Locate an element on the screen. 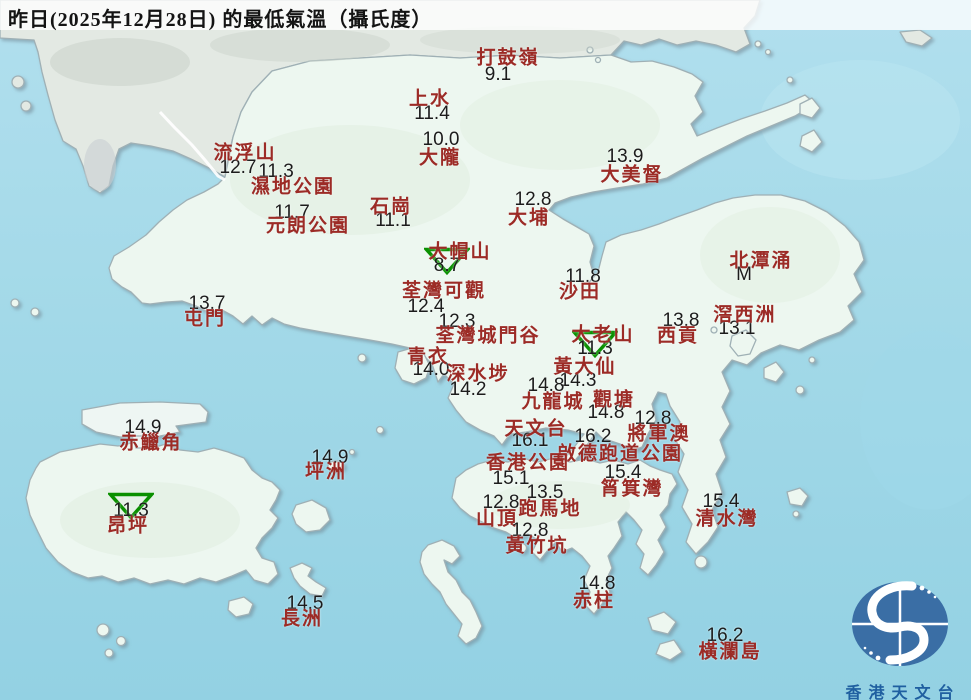 The height and width of the screenshot is (700, 971). station-name: 滘西洲 is located at coordinates (745, 315).